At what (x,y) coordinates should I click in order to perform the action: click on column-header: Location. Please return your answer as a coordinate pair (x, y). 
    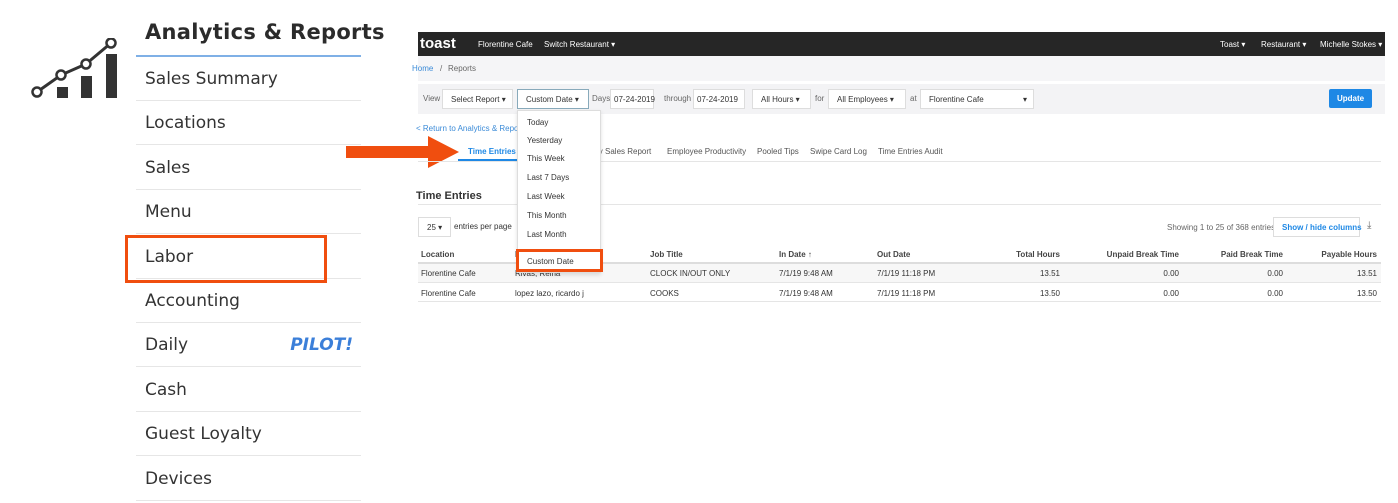
    Looking at the image, I should click on (438, 254).